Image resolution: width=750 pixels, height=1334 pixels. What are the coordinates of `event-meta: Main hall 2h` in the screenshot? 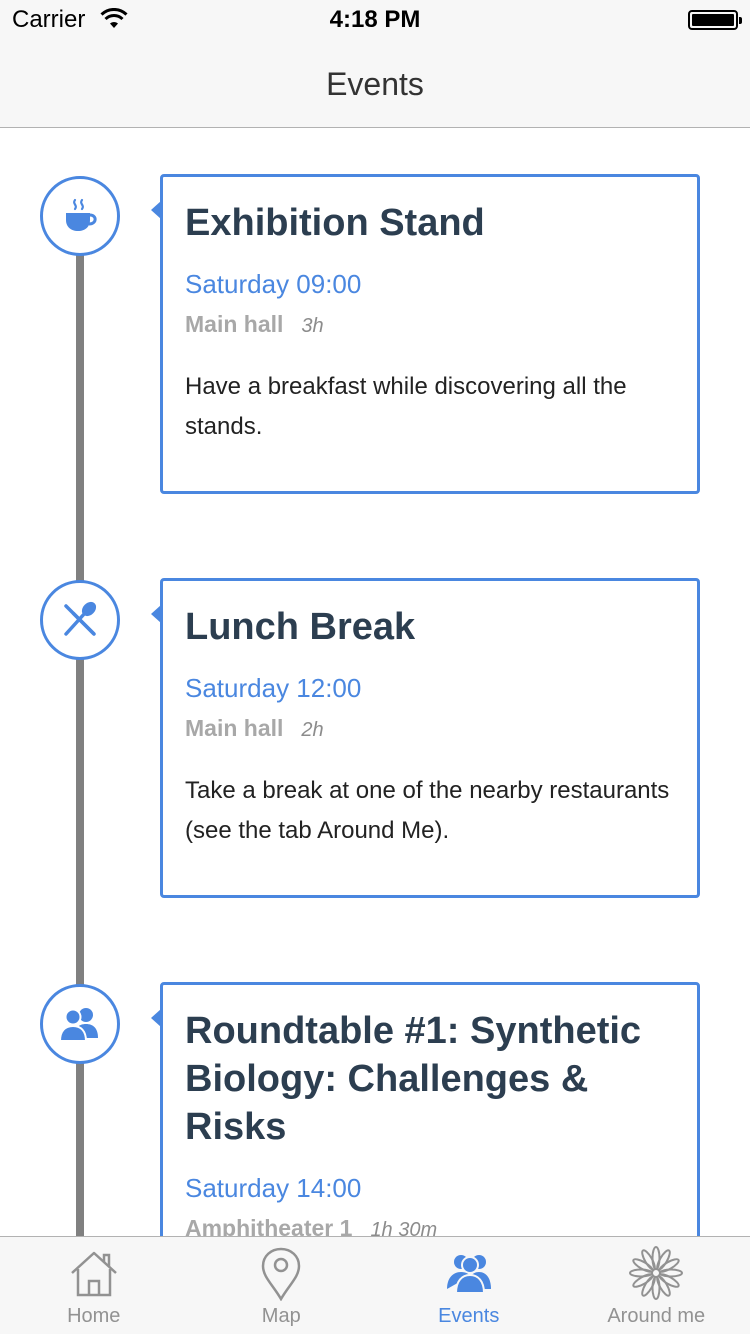 It's located at (430, 730).